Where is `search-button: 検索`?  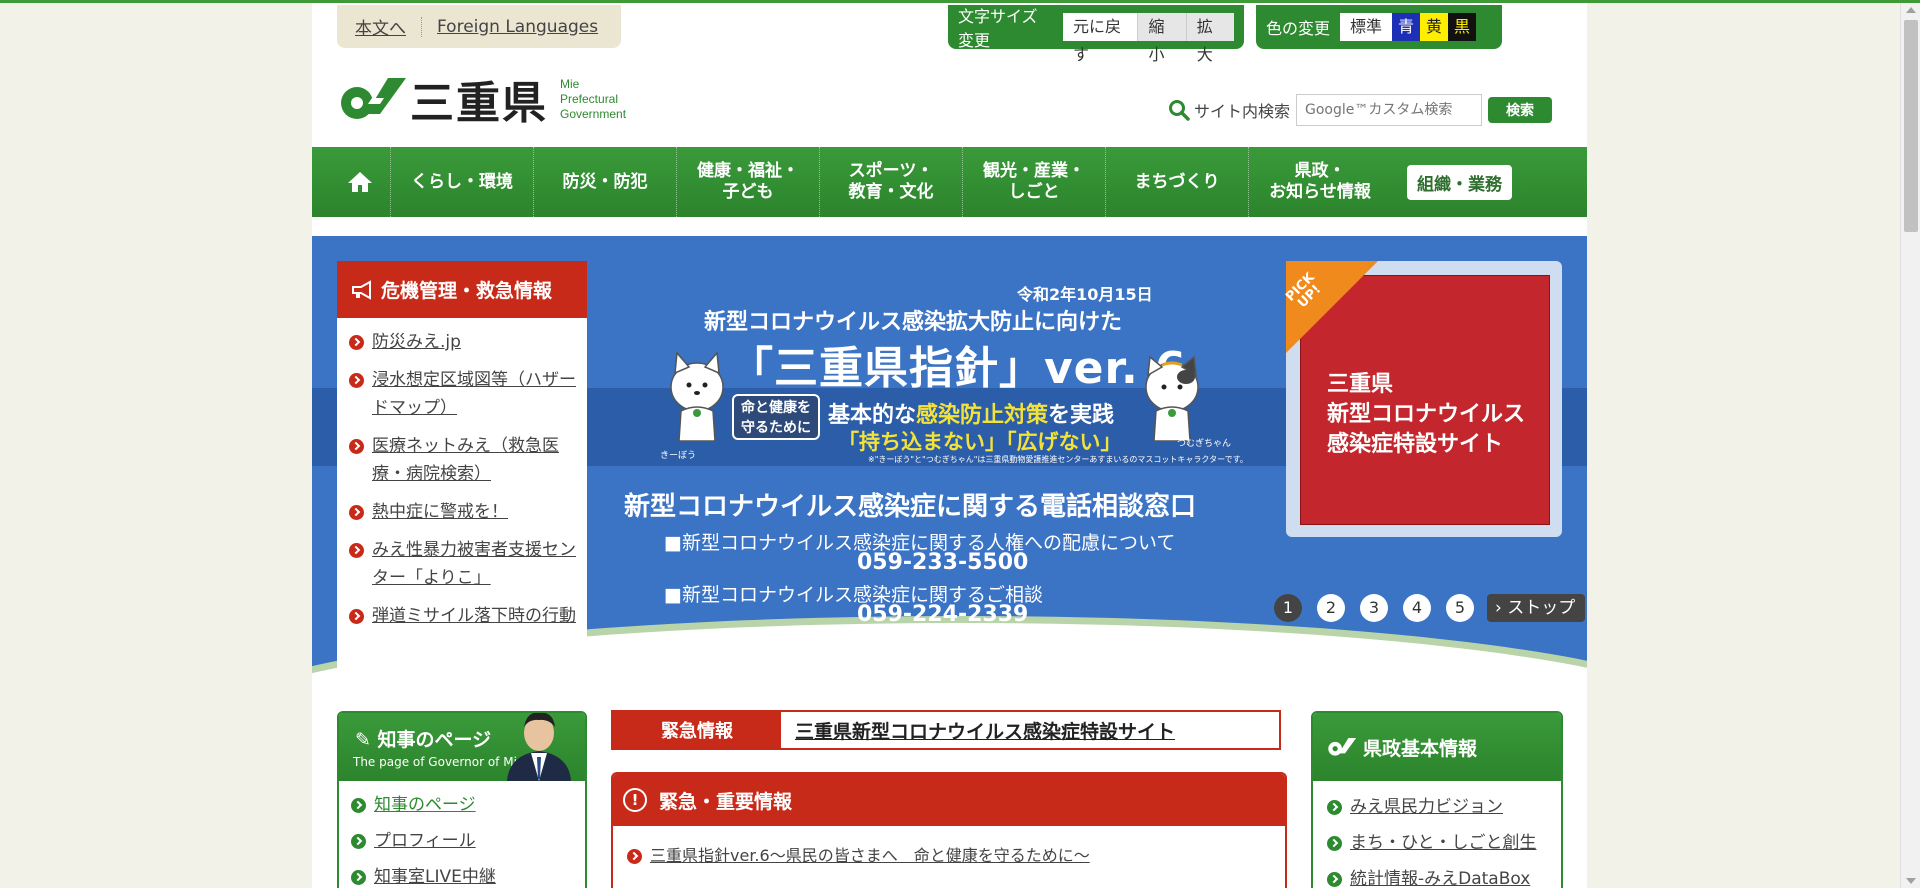
search-button: 検索 is located at coordinates (1520, 110).